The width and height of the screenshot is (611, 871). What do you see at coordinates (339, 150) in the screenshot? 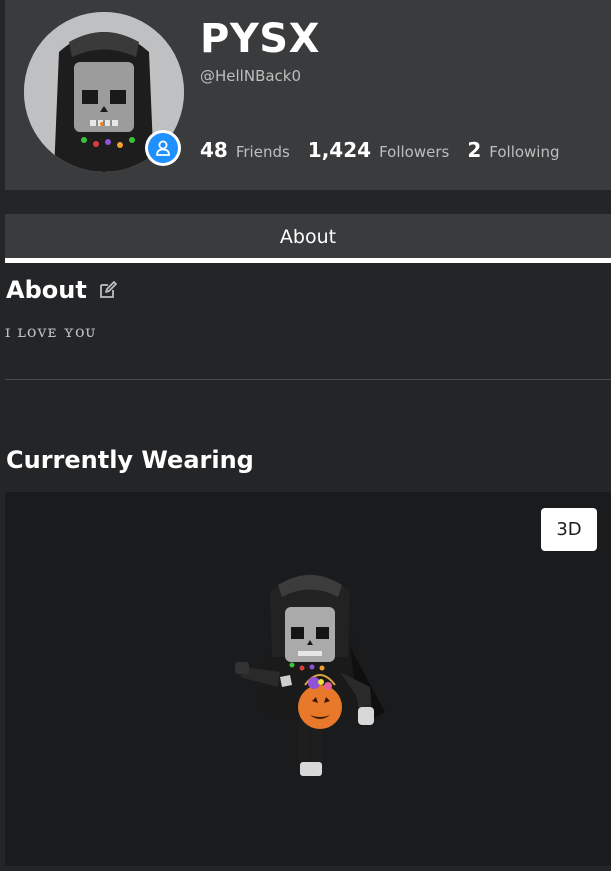
I see `followers-count: 1,424` at bounding box center [339, 150].